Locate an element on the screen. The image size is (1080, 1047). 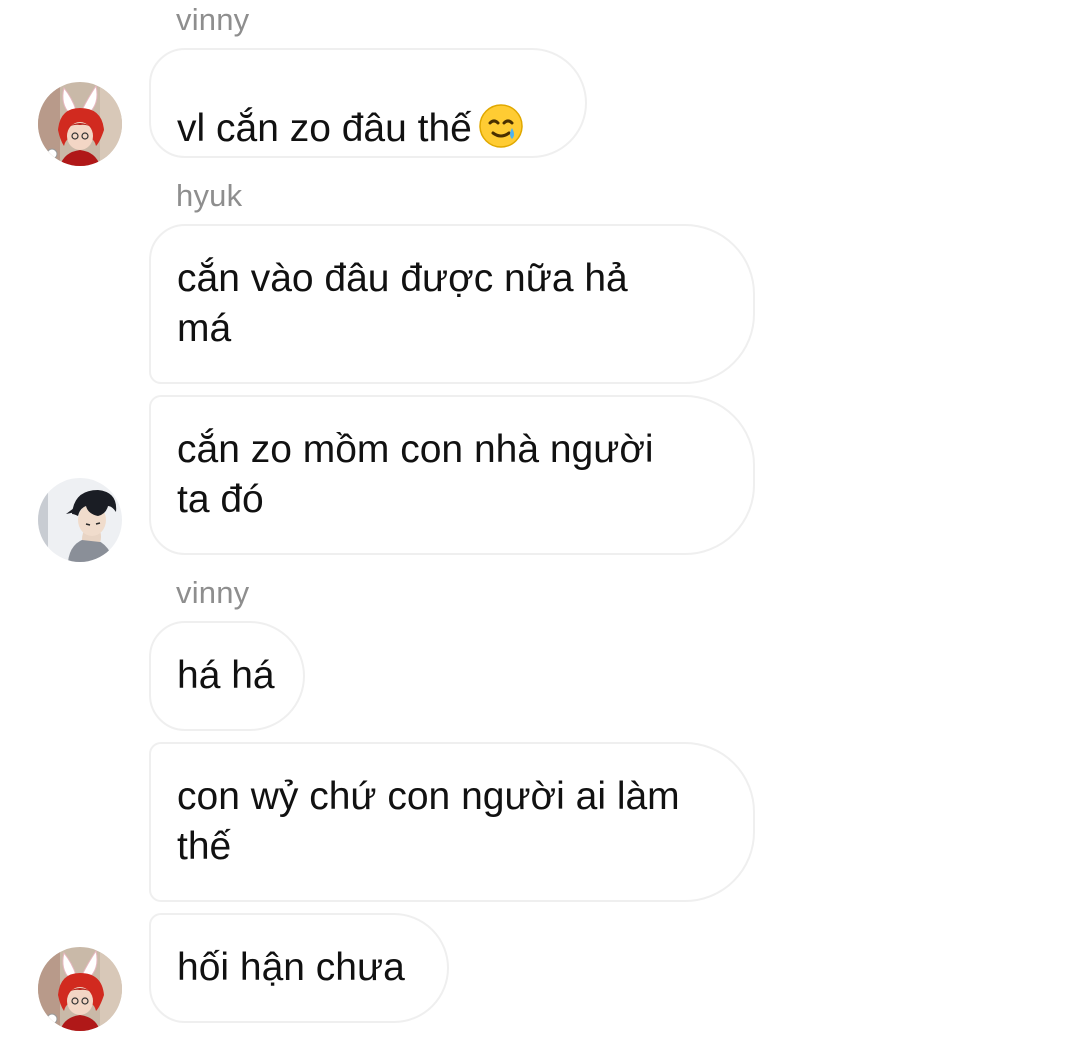
message-bubble: há há is located at coordinates (227, 676).